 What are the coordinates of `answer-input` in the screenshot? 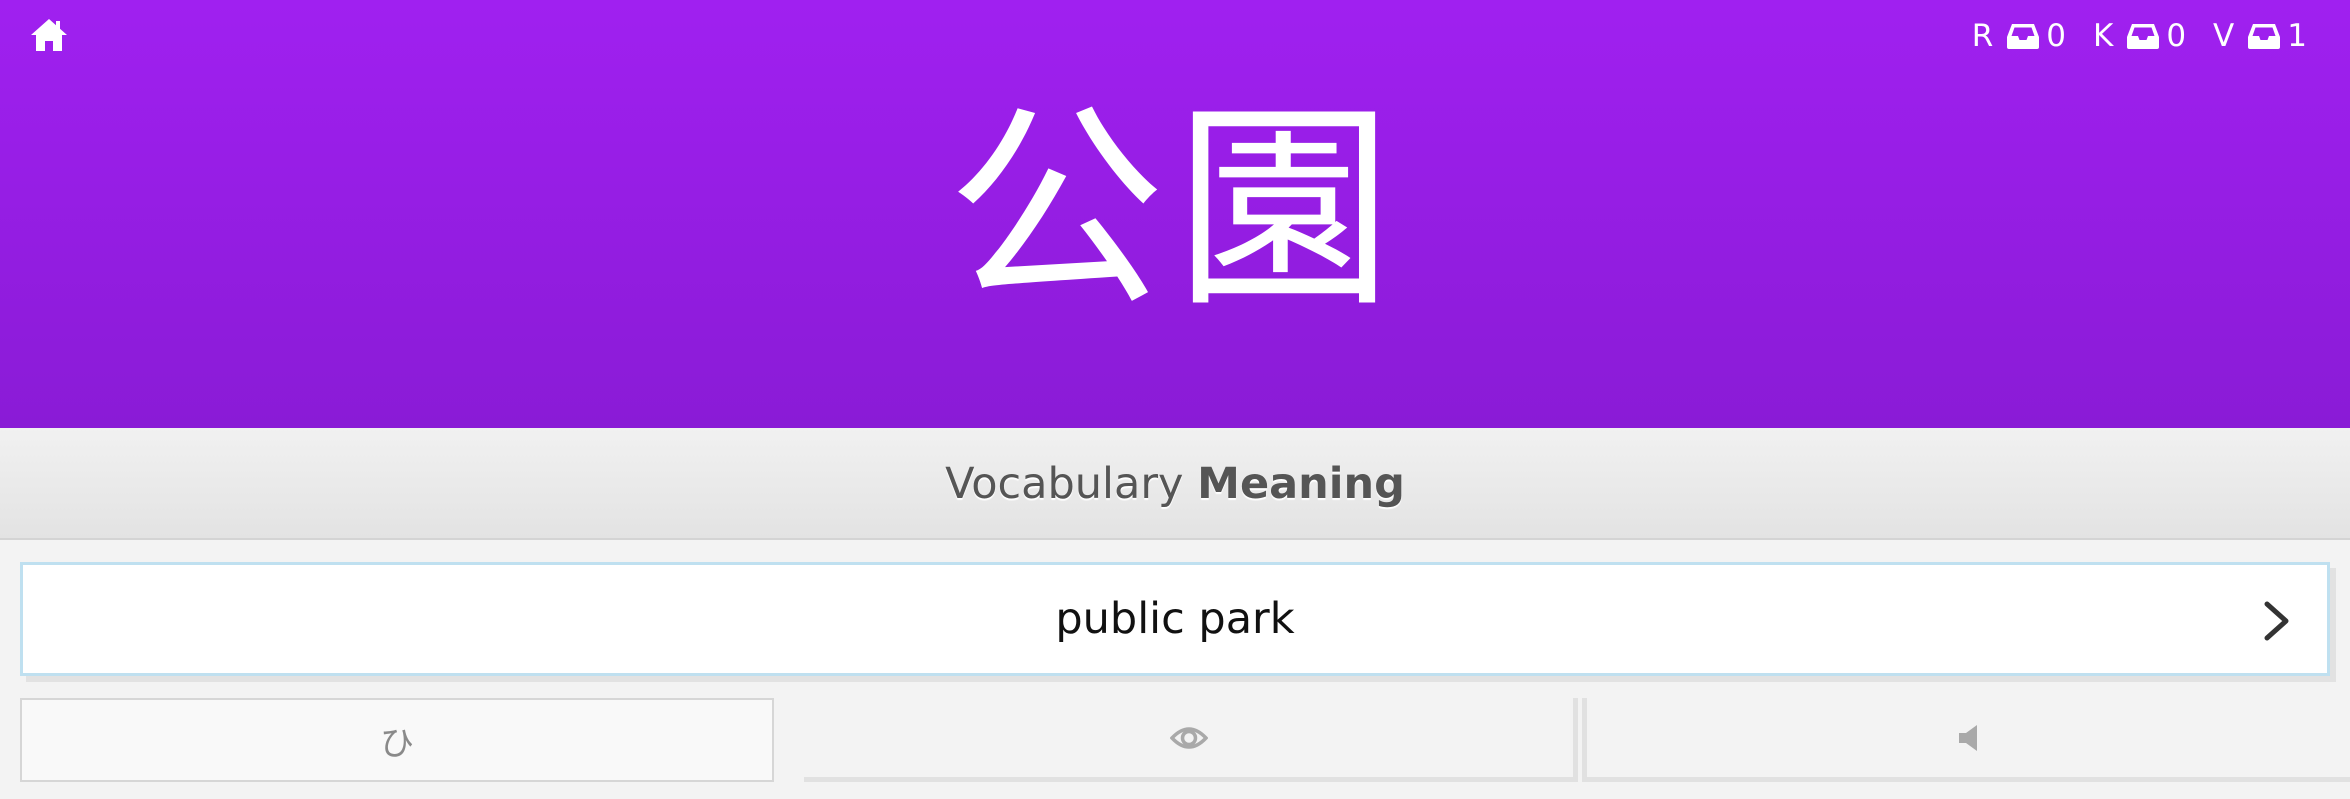 It's located at (1175, 619).